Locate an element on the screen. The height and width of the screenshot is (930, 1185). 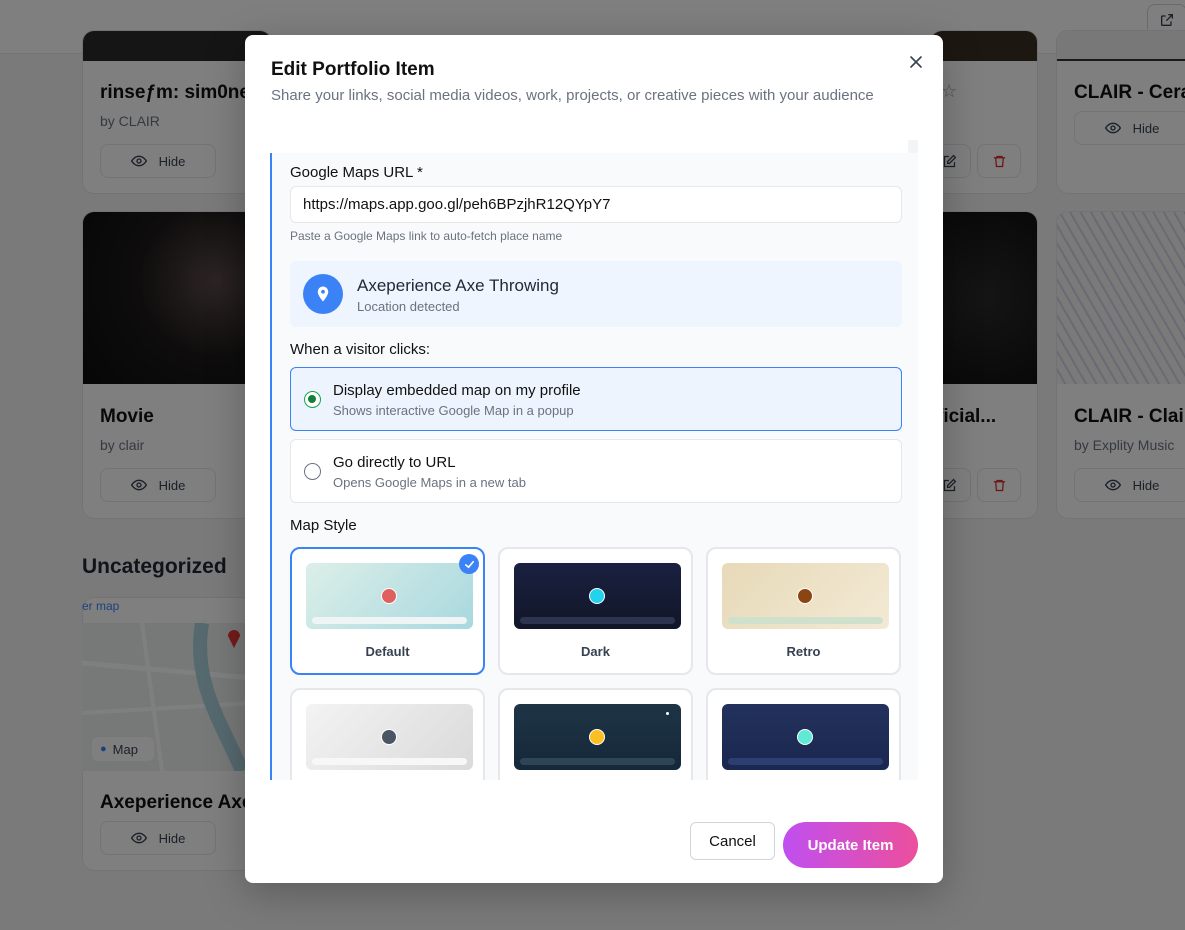
style-name: Default is located at coordinates (387, 651).